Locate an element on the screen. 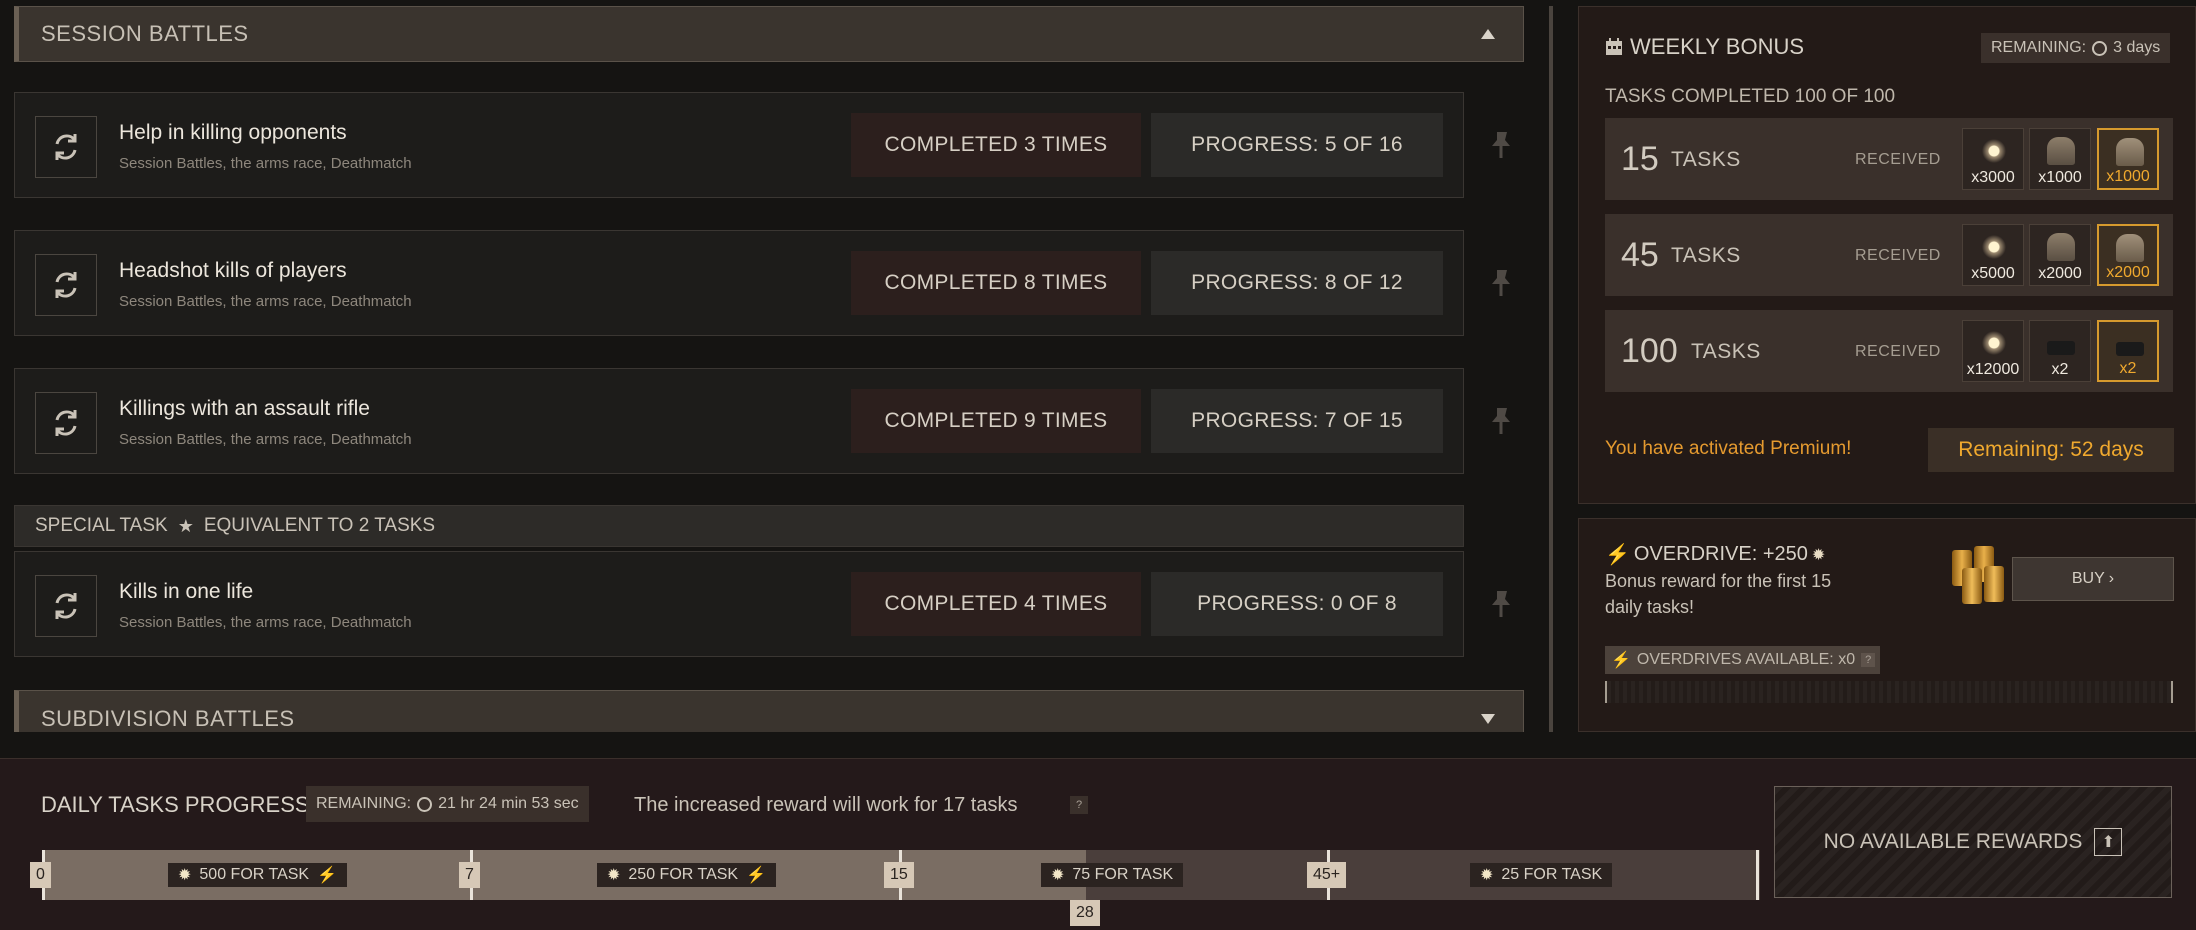  overdrive-battery-icon is located at coordinates (1979, 577).